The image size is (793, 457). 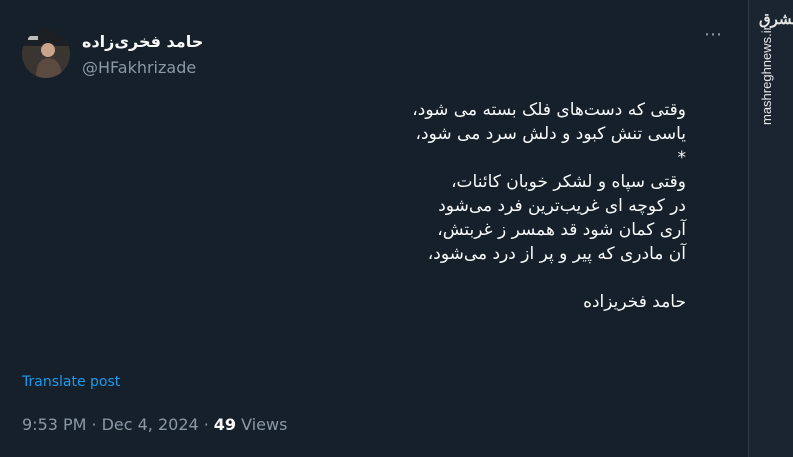 I want to click on tweet-line: در کوچه ای غریب‌ترین فرد می‌شود, so click(x=562, y=206).